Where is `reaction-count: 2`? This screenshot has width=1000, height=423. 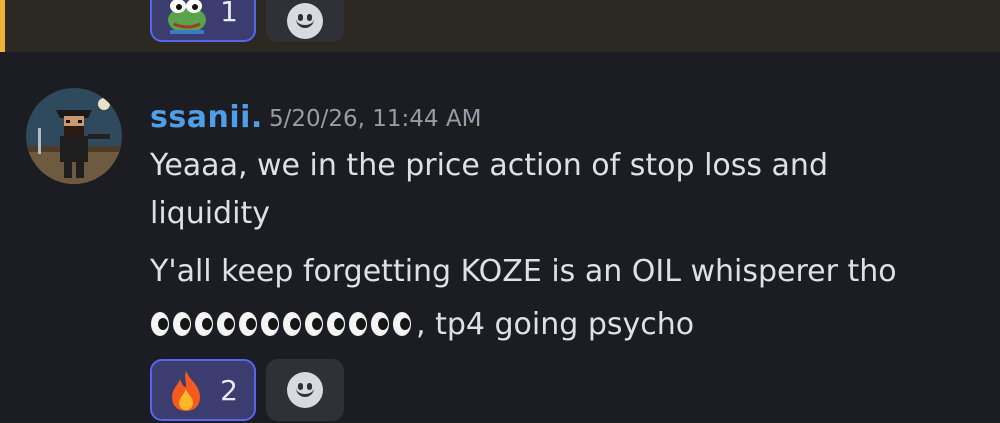 reaction-count: 2 is located at coordinates (229, 390).